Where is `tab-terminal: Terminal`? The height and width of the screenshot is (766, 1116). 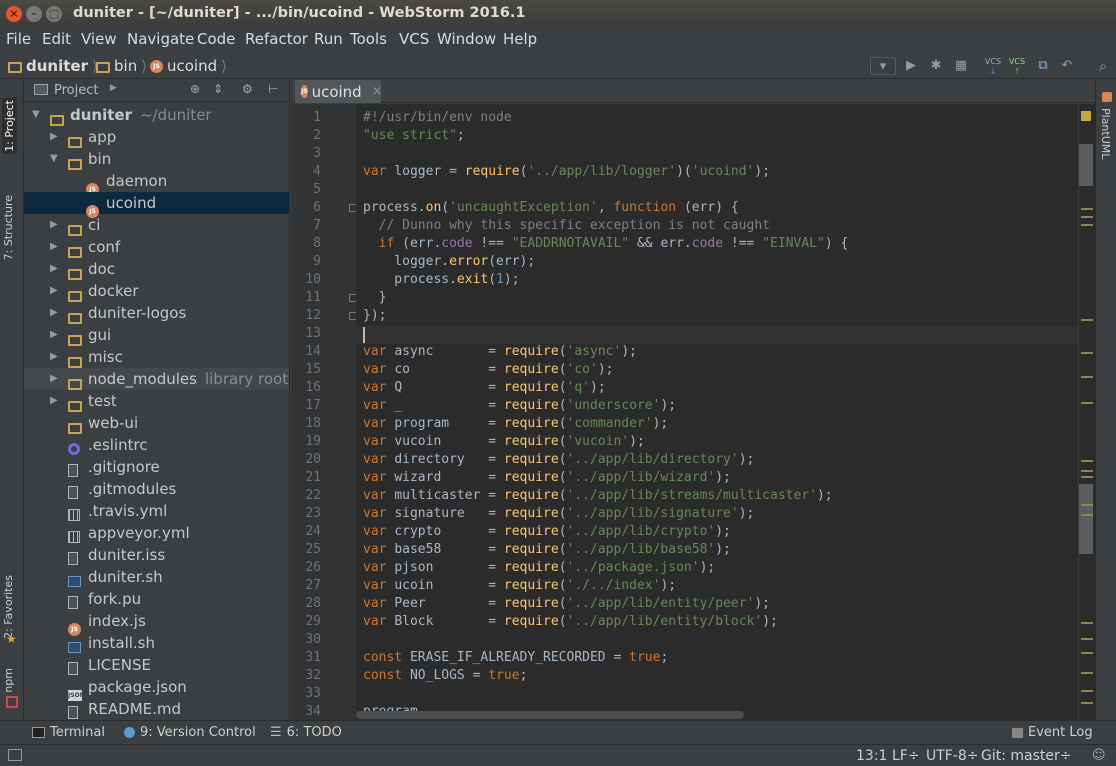
tab-terminal: Terminal is located at coordinates (68, 732).